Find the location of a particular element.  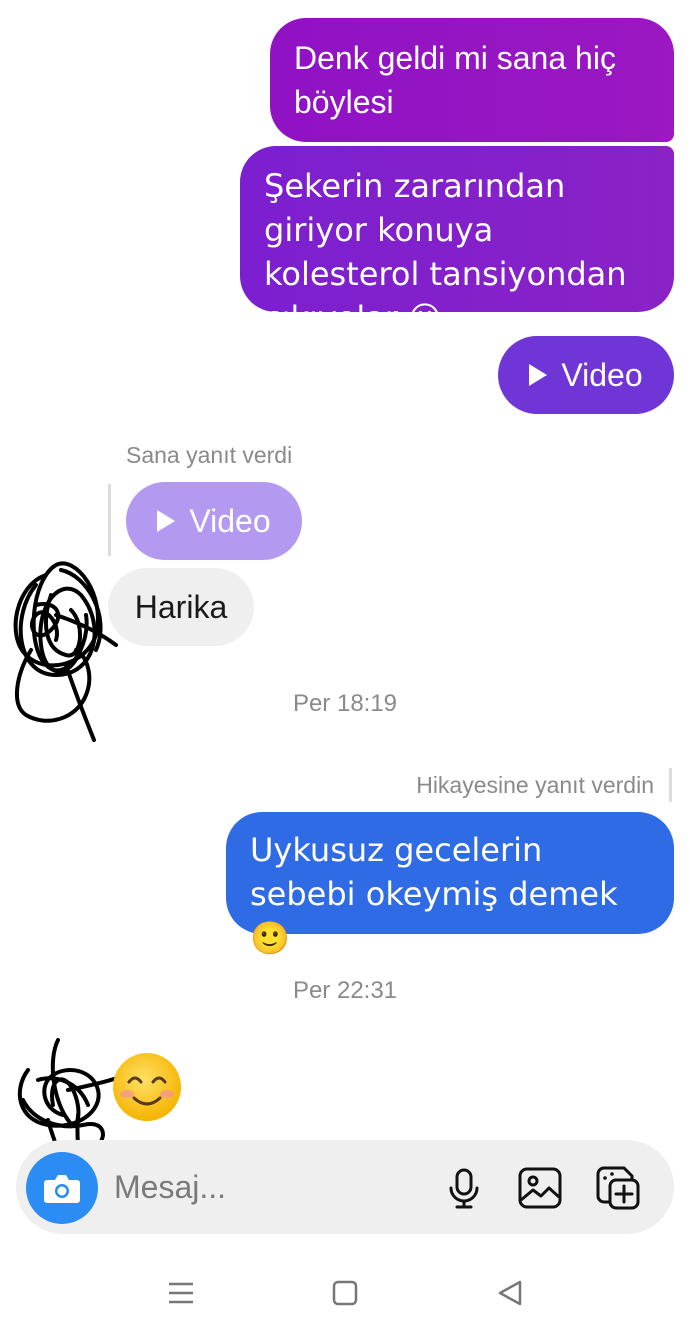

back-icon is located at coordinates (511, 1293).